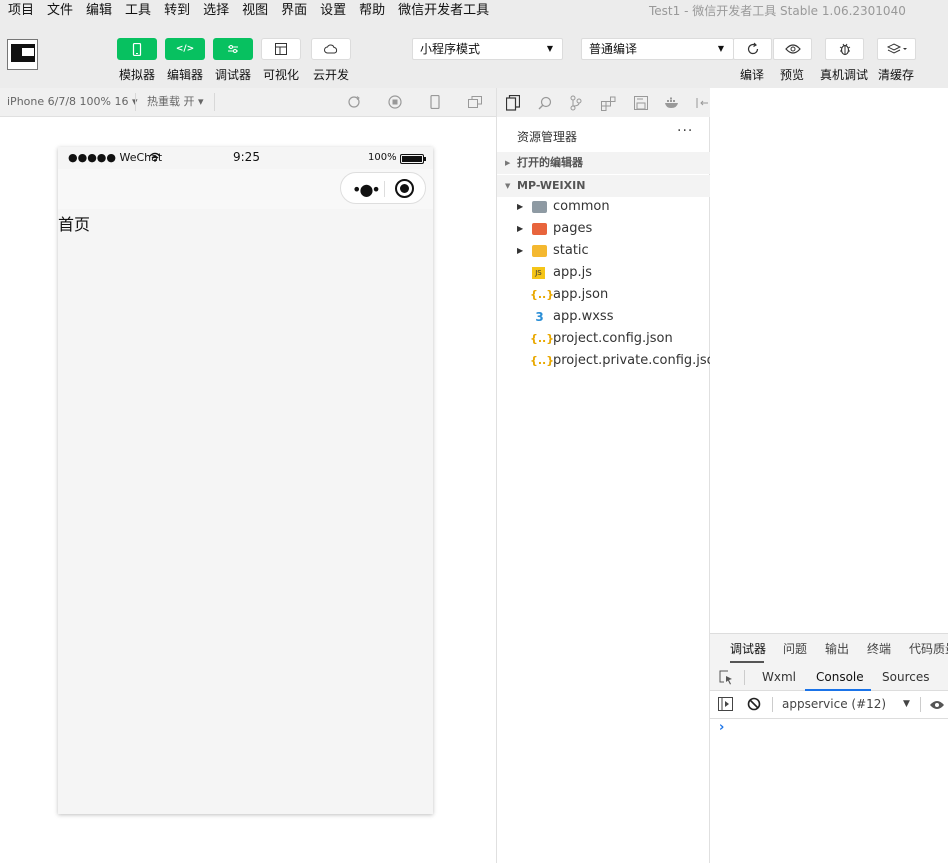 This screenshot has height=863, width=948. I want to click on cloud-label: 云开发, so click(330, 75).